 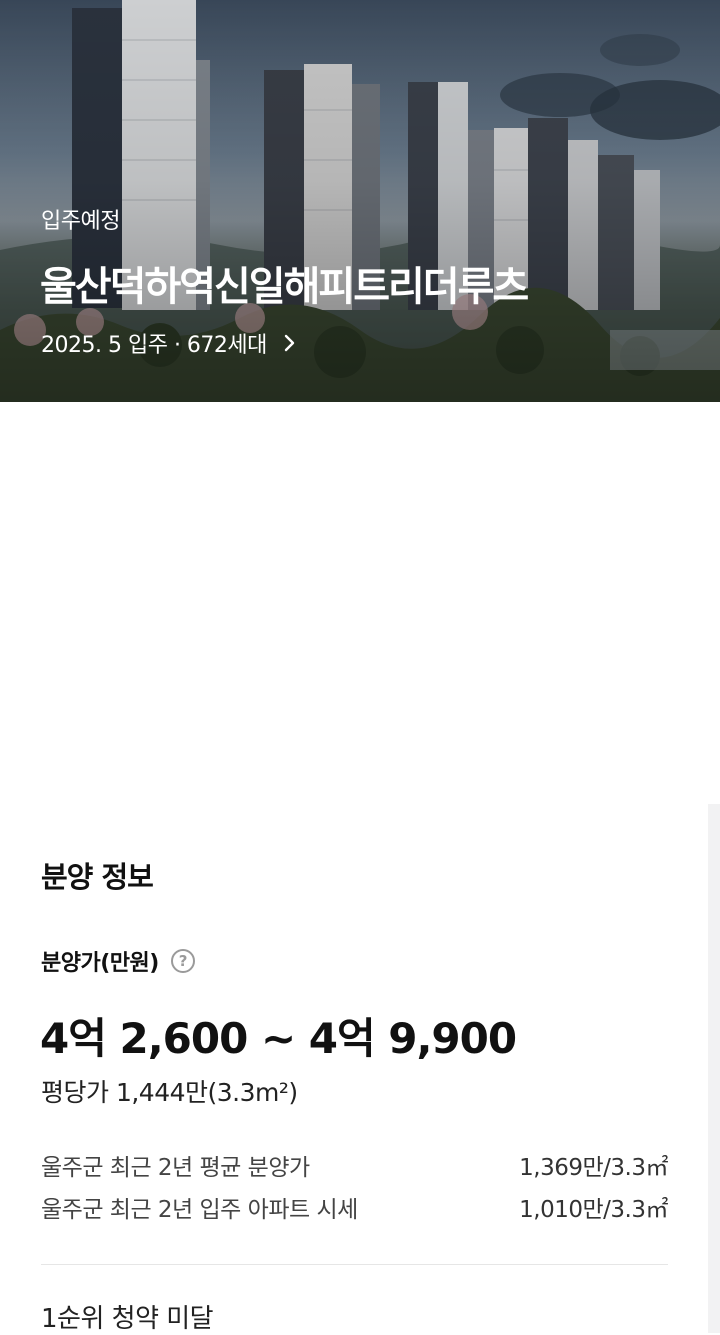 I want to click on stat-row-avg-sale-price: 울주군 최근 2년 평균 분양가 1,369만/3.3㎡, so click(x=354, y=1165).